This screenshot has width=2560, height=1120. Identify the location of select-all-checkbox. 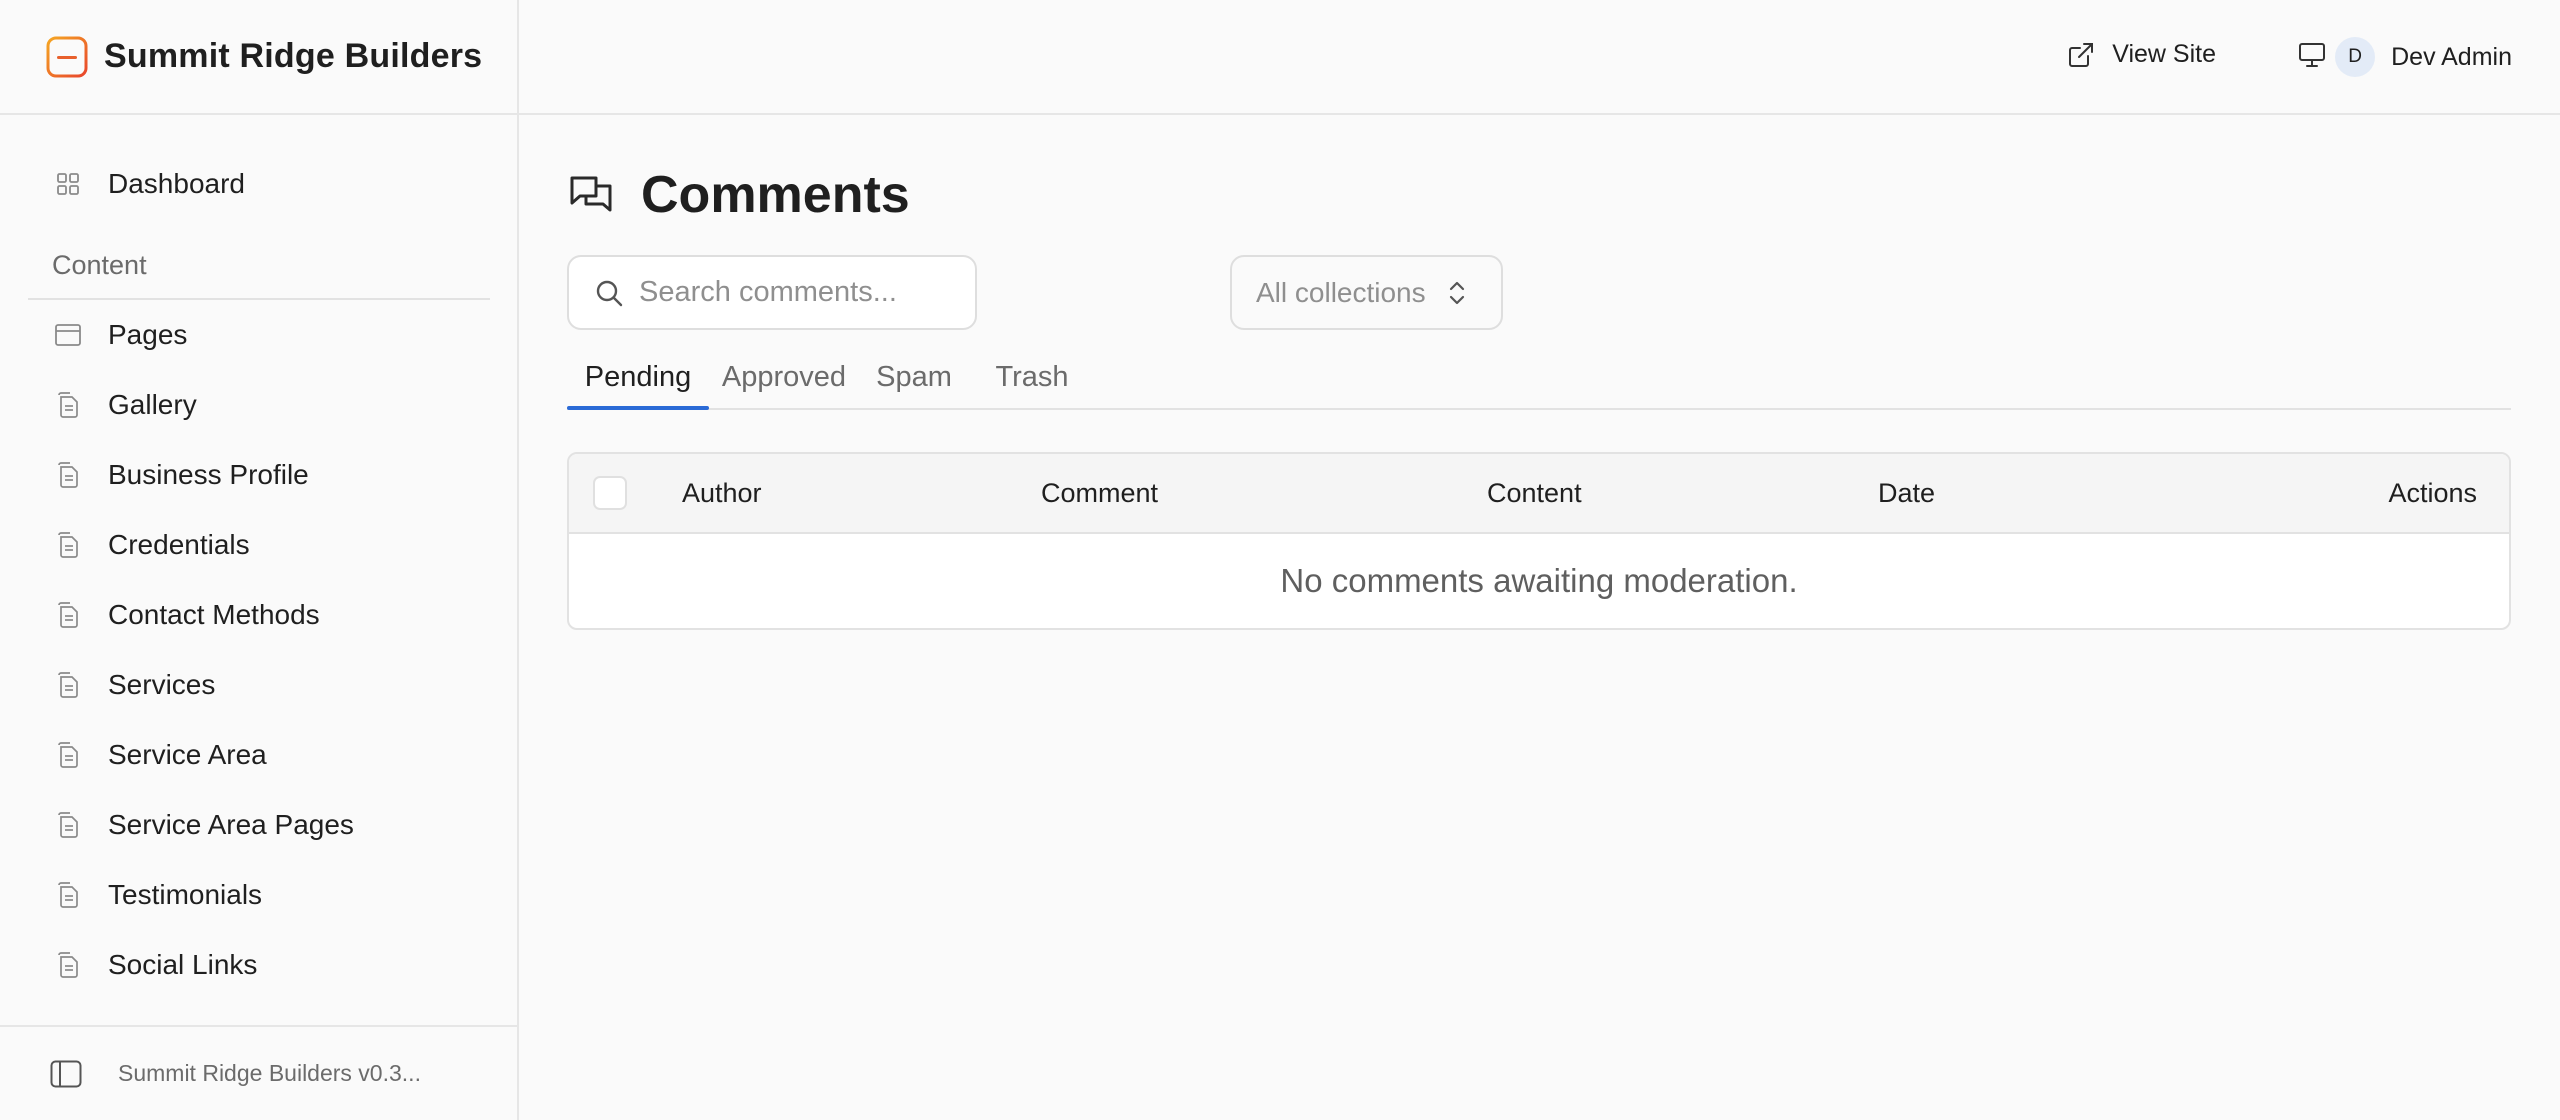
(610, 493).